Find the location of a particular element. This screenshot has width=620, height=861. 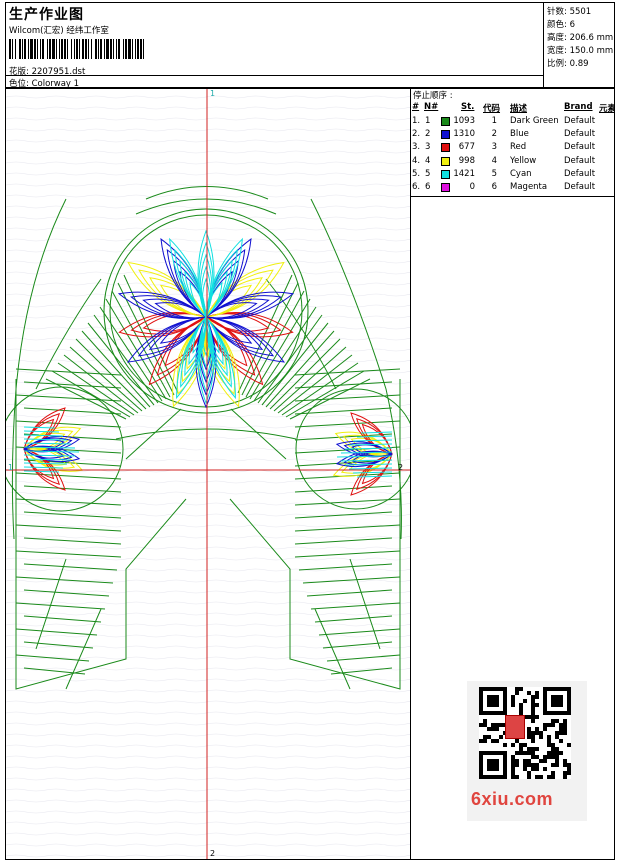

barcode is located at coordinates (79, 49).